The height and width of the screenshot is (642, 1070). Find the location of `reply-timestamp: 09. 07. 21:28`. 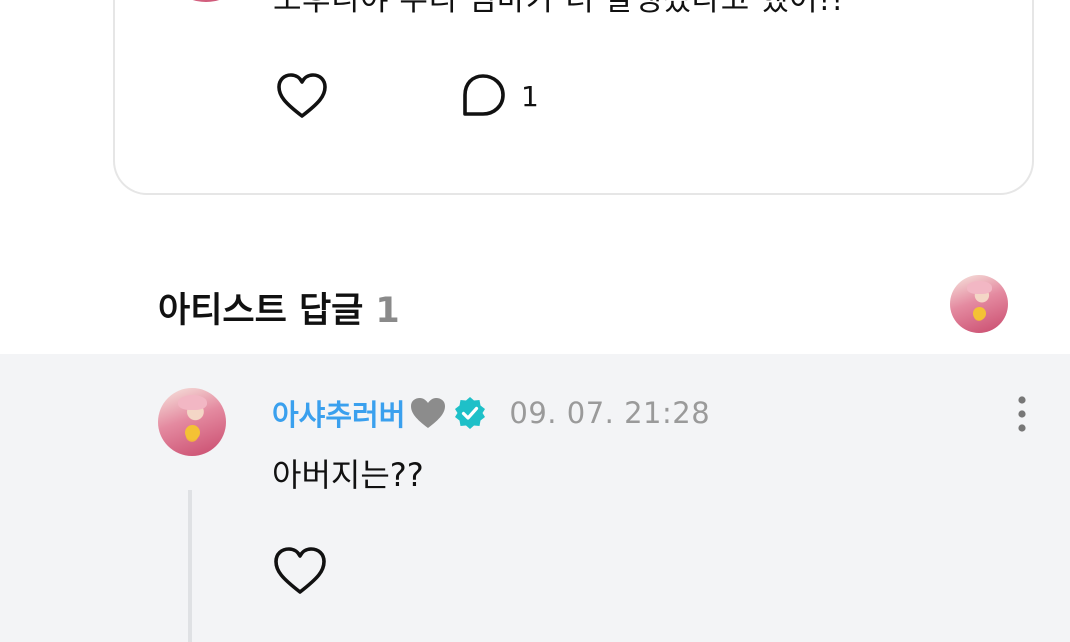

reply-timestamp: 09. 07. 21:28 is located at coordinates (610, 413).